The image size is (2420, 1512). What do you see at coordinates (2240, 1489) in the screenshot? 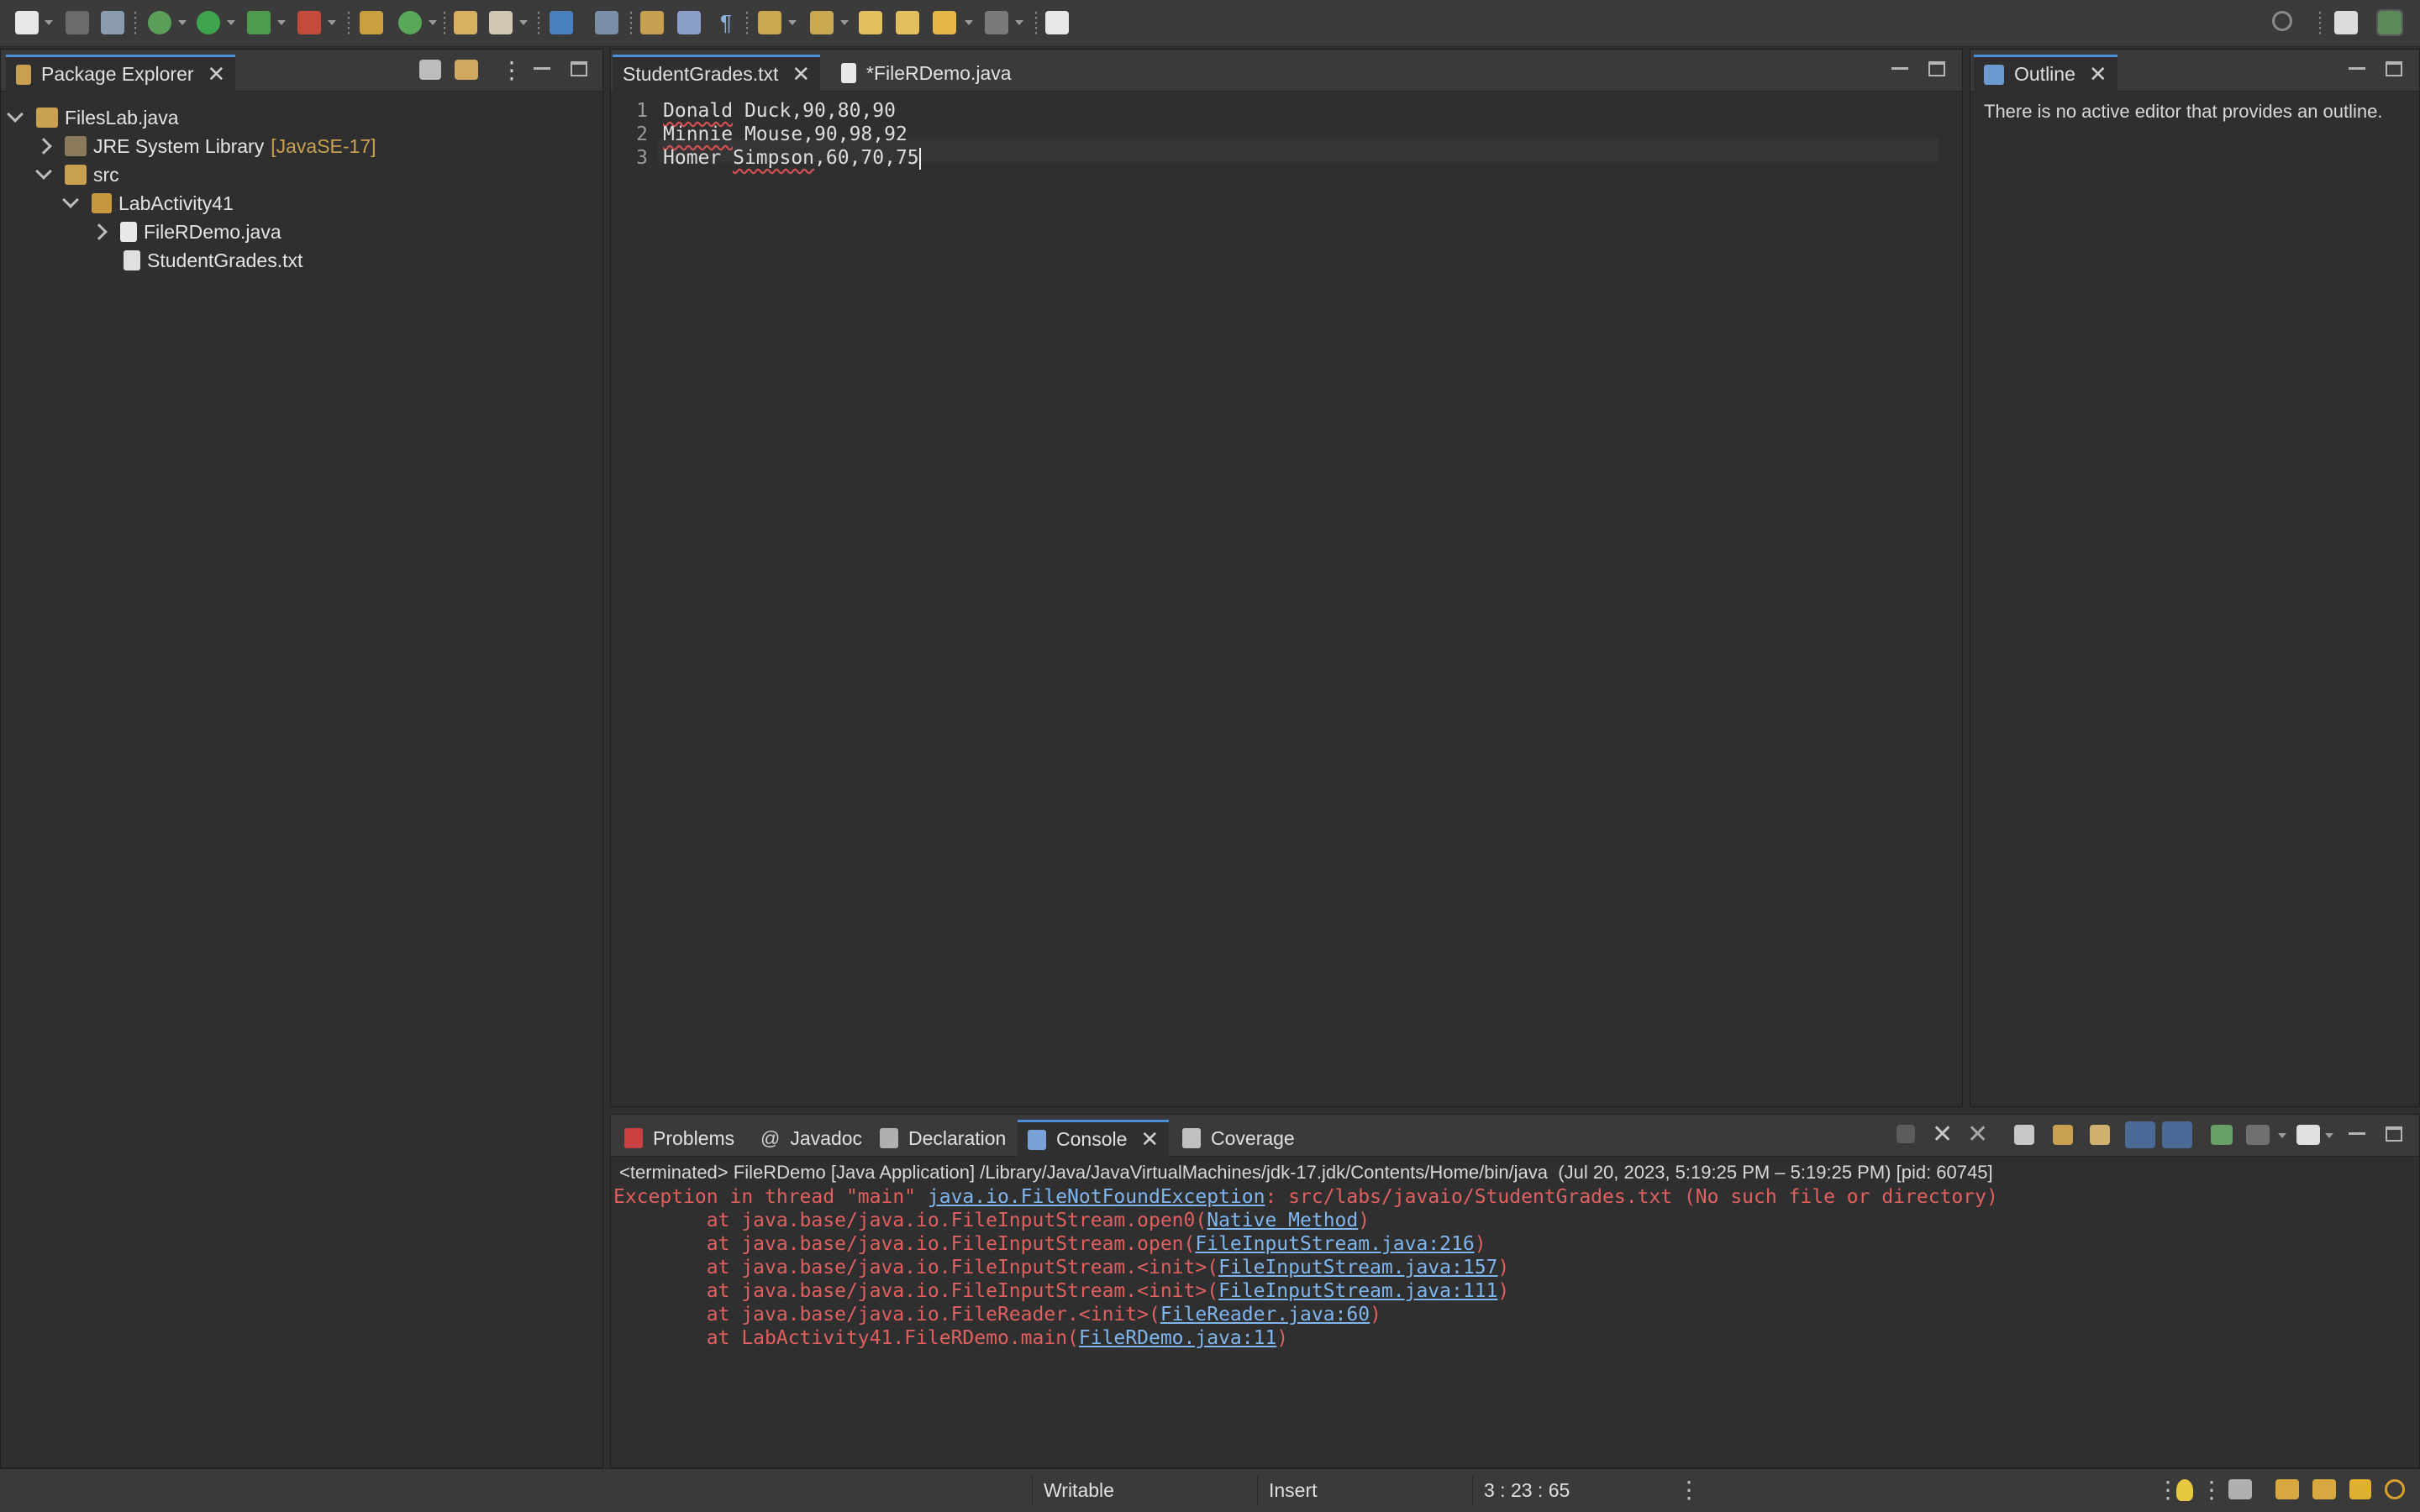
I see `undo-icon` at bounding box center [2240, 1489].